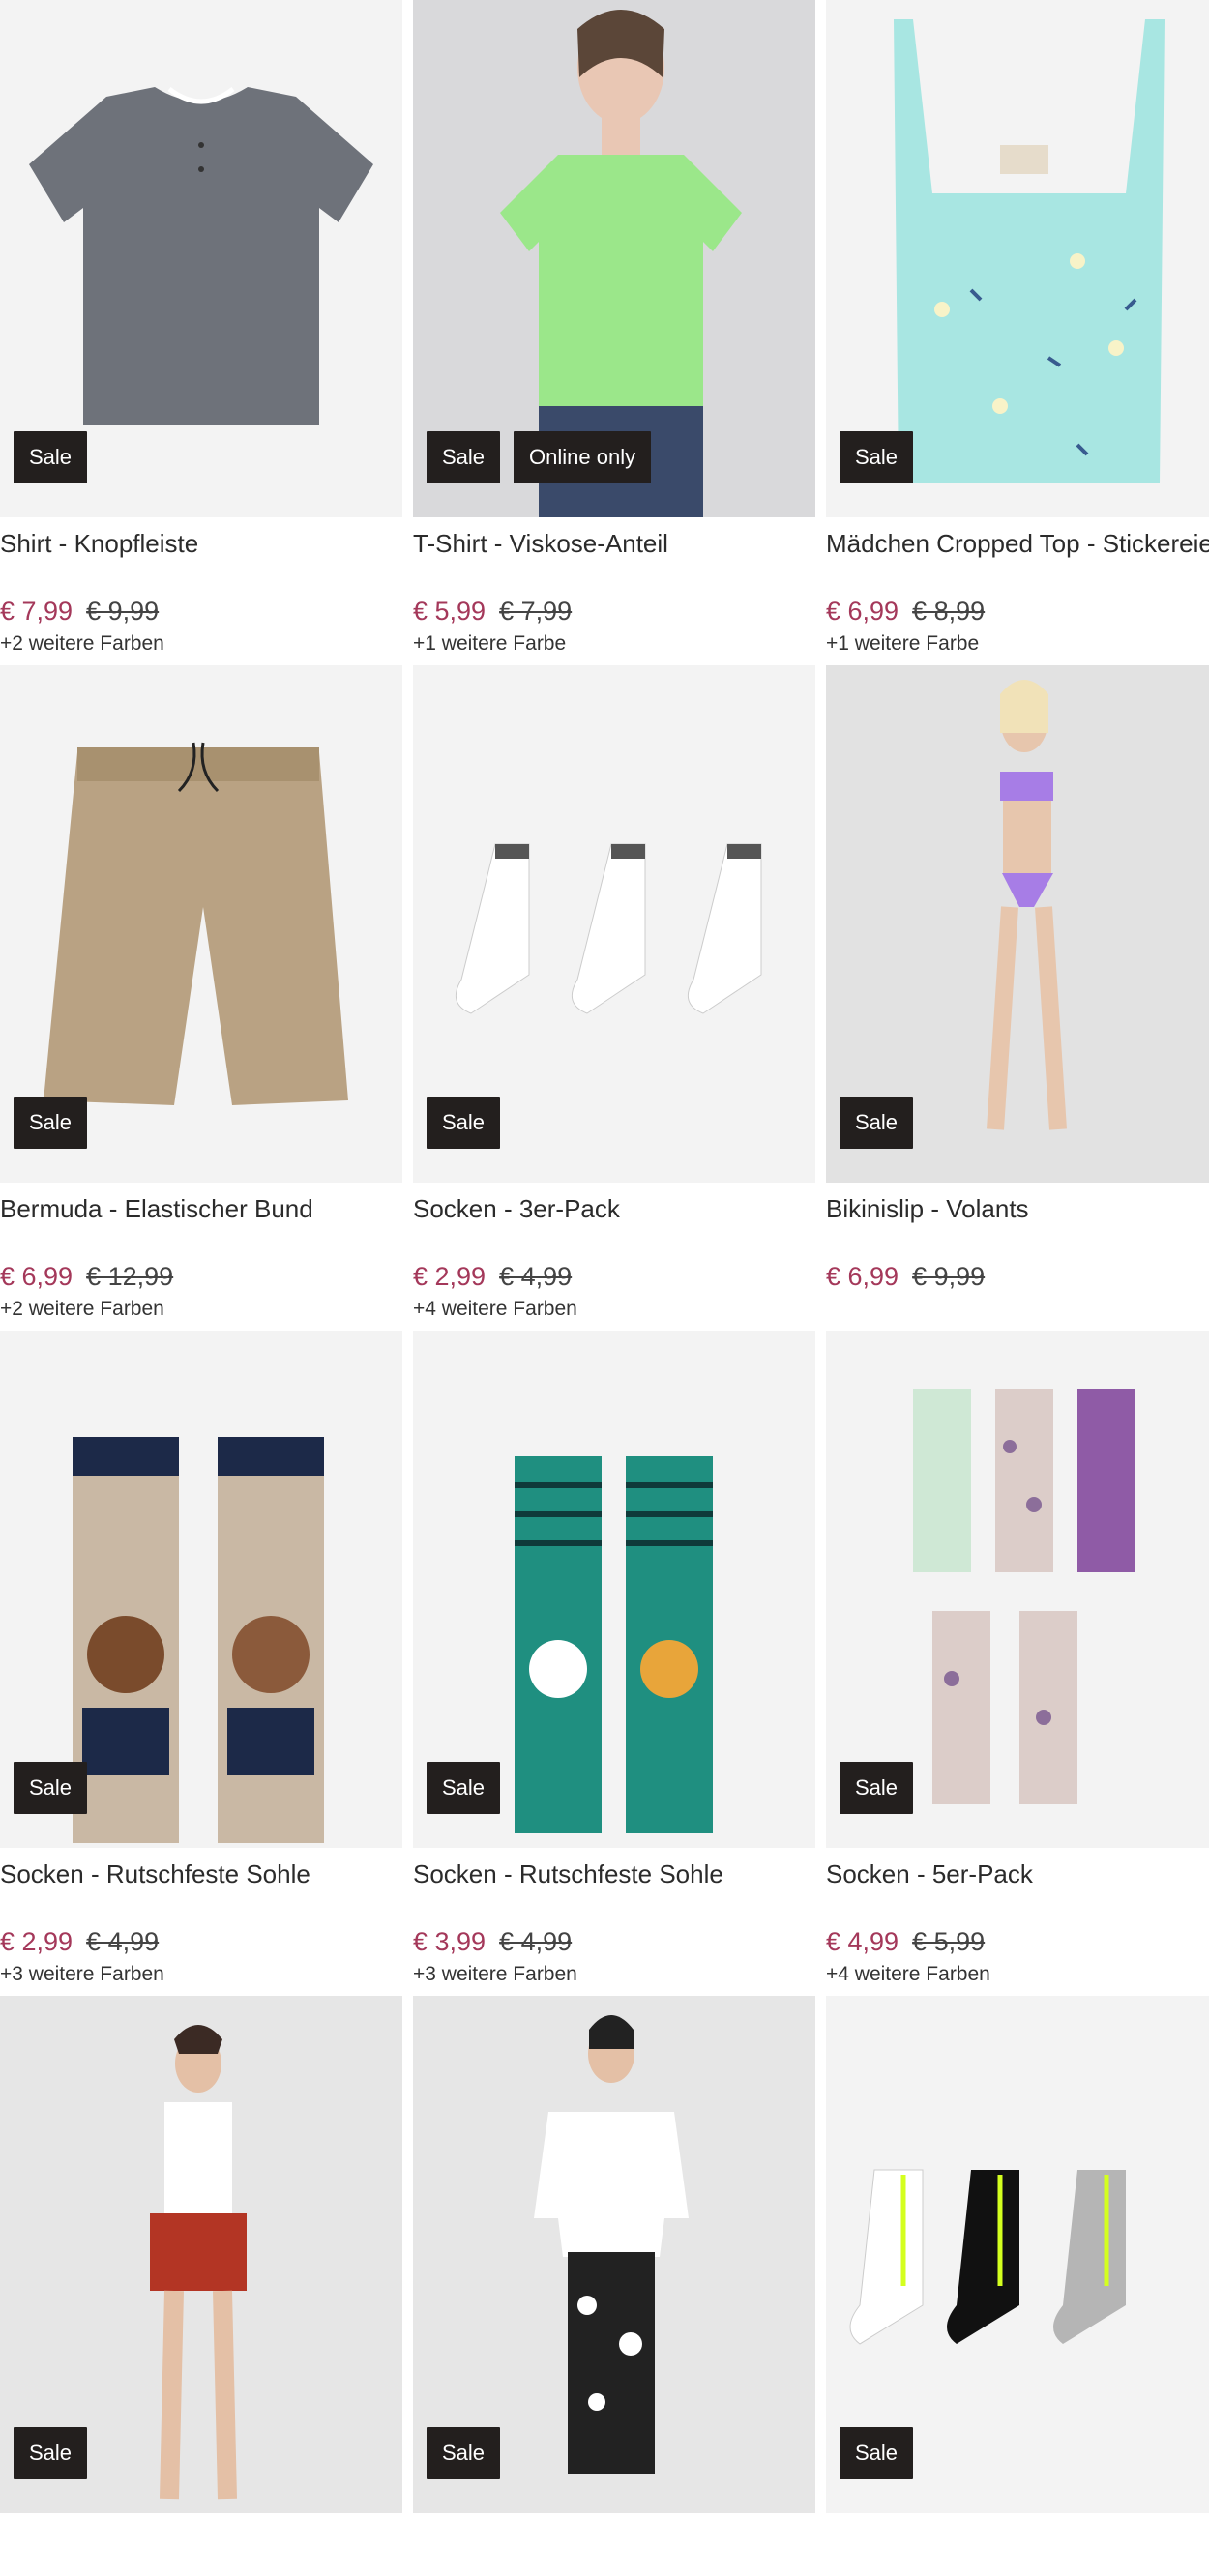 The height and width of the screenshot is (2576, 1209). Describe the element at coordinates (130, 1276) in the screenshot. I see `original-price: € 12,99` at that location.